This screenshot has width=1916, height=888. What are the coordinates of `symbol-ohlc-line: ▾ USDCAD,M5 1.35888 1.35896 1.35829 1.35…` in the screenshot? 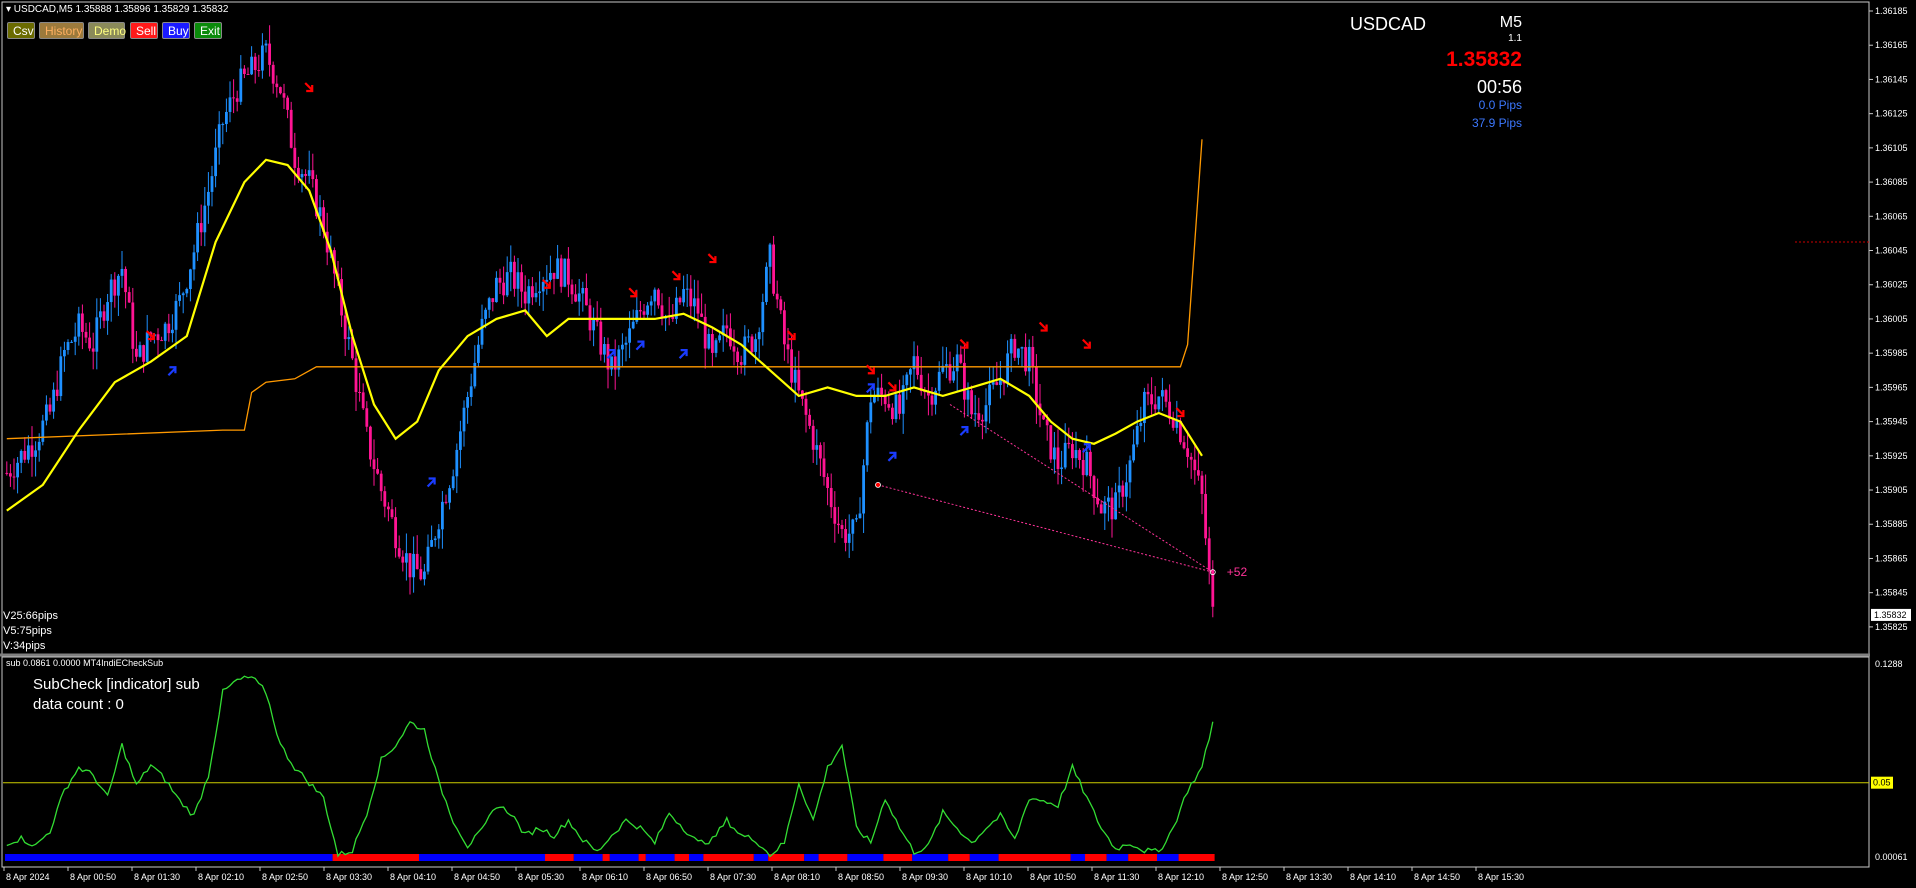 It's located at (117, 9).